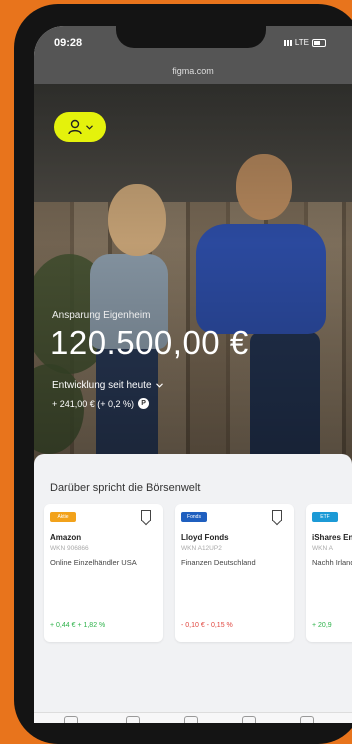 The height and width of the screenshot is (744, 352). Describe the element at coordinates (319, 42) in the screenshot. I see `battery-icon` at that location.